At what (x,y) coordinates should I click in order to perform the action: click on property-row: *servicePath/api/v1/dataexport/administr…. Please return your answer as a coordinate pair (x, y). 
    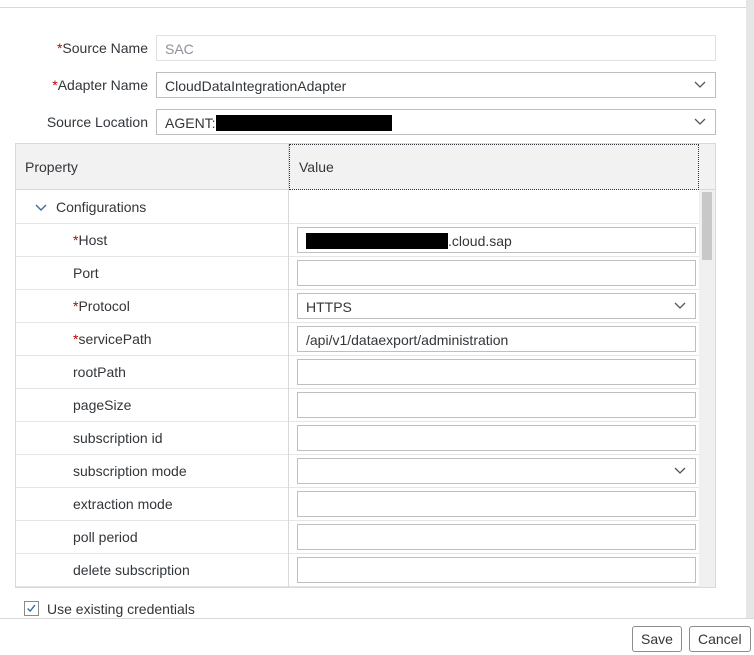
    Looking at the image, I should click on (357, 339).